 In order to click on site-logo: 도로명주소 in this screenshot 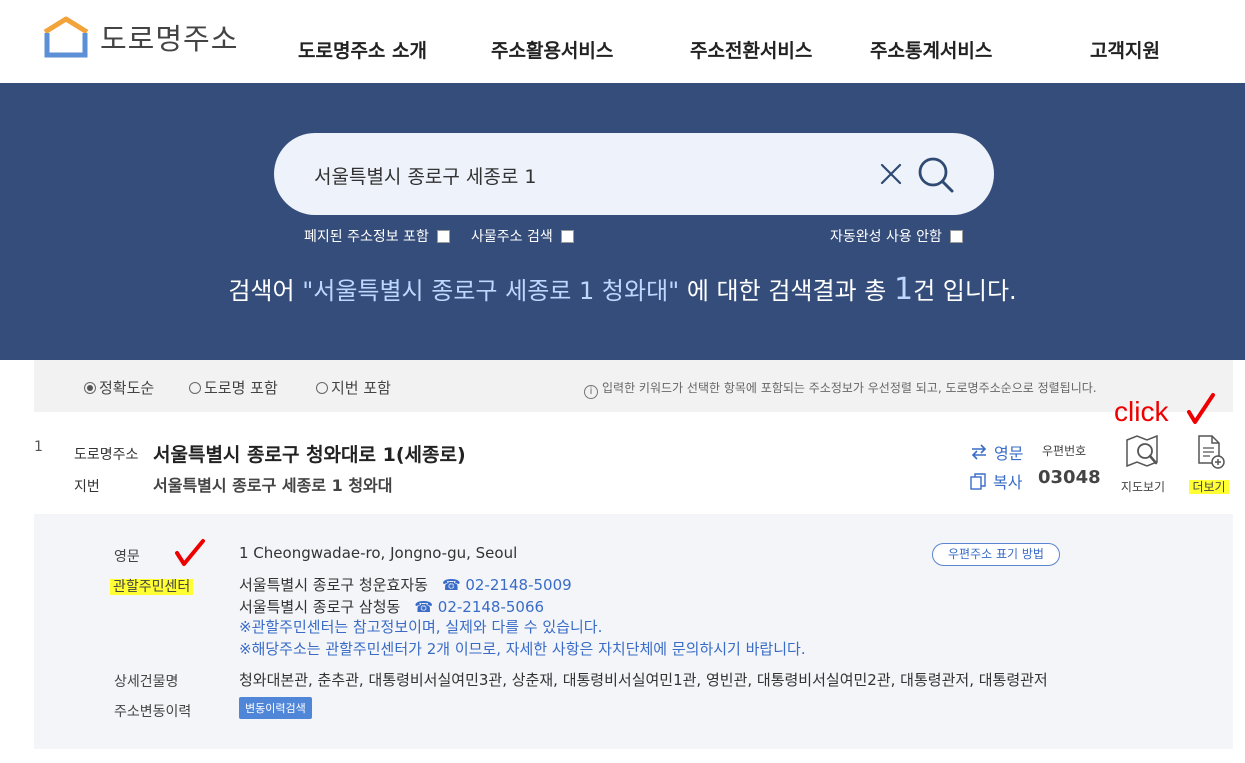, I will do `click(140, 37)`.